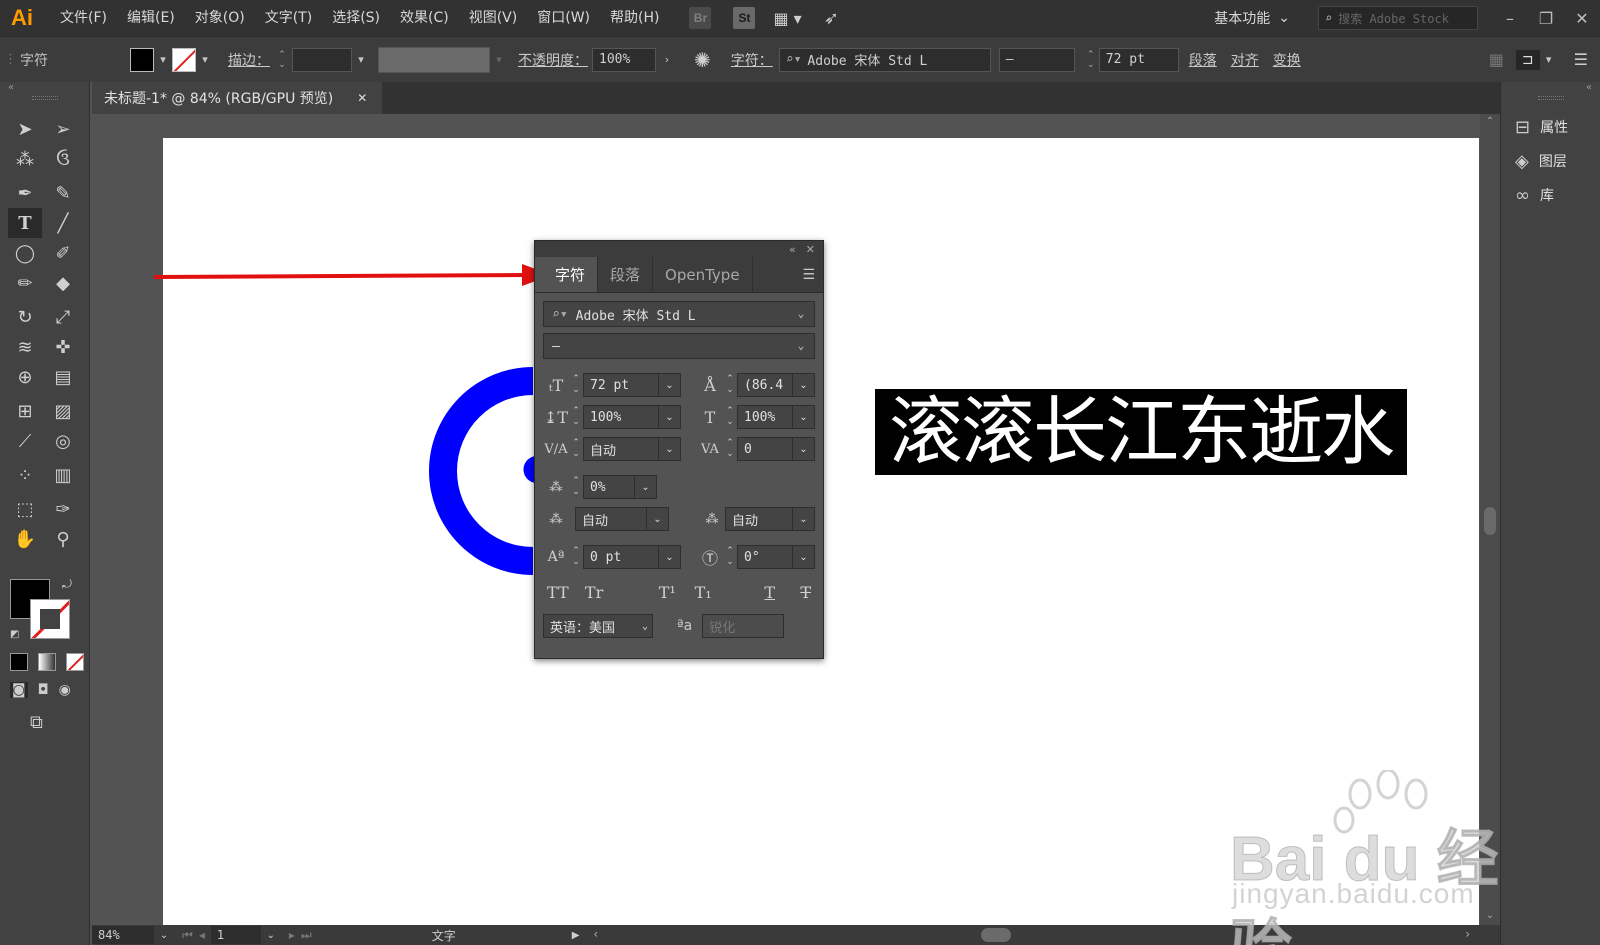 The height and width of the screenshot is (945, 1600). Describe the element at coordinates (743, 626) in the screenshot. I see `antialias-select: 锐化` at that location.